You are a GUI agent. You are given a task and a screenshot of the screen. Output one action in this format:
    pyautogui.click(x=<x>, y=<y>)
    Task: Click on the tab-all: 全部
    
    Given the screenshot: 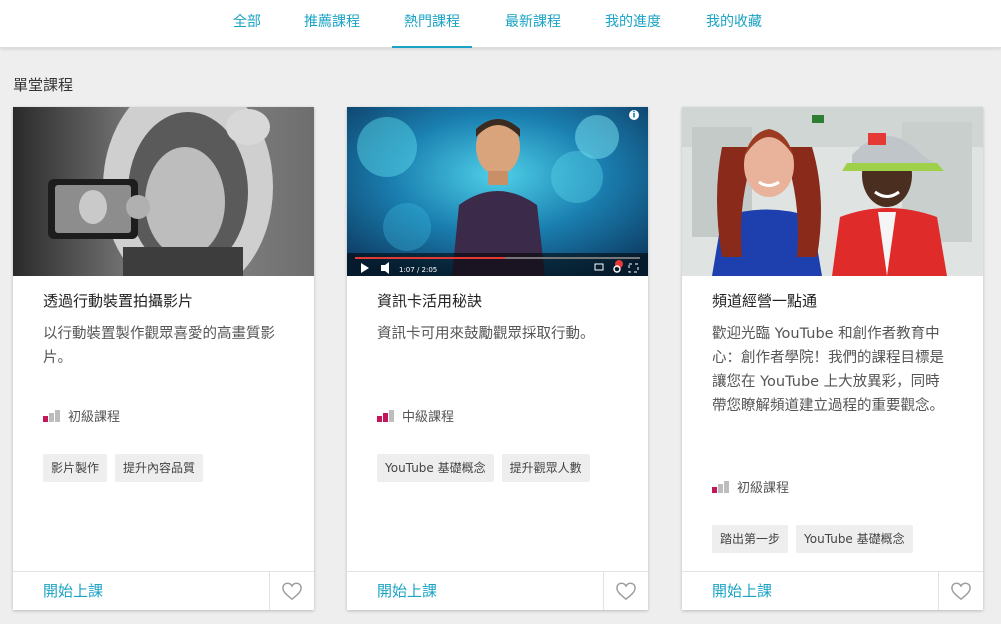 What is the action you would take?
    pyautogui.click(x=247, y=24)
    